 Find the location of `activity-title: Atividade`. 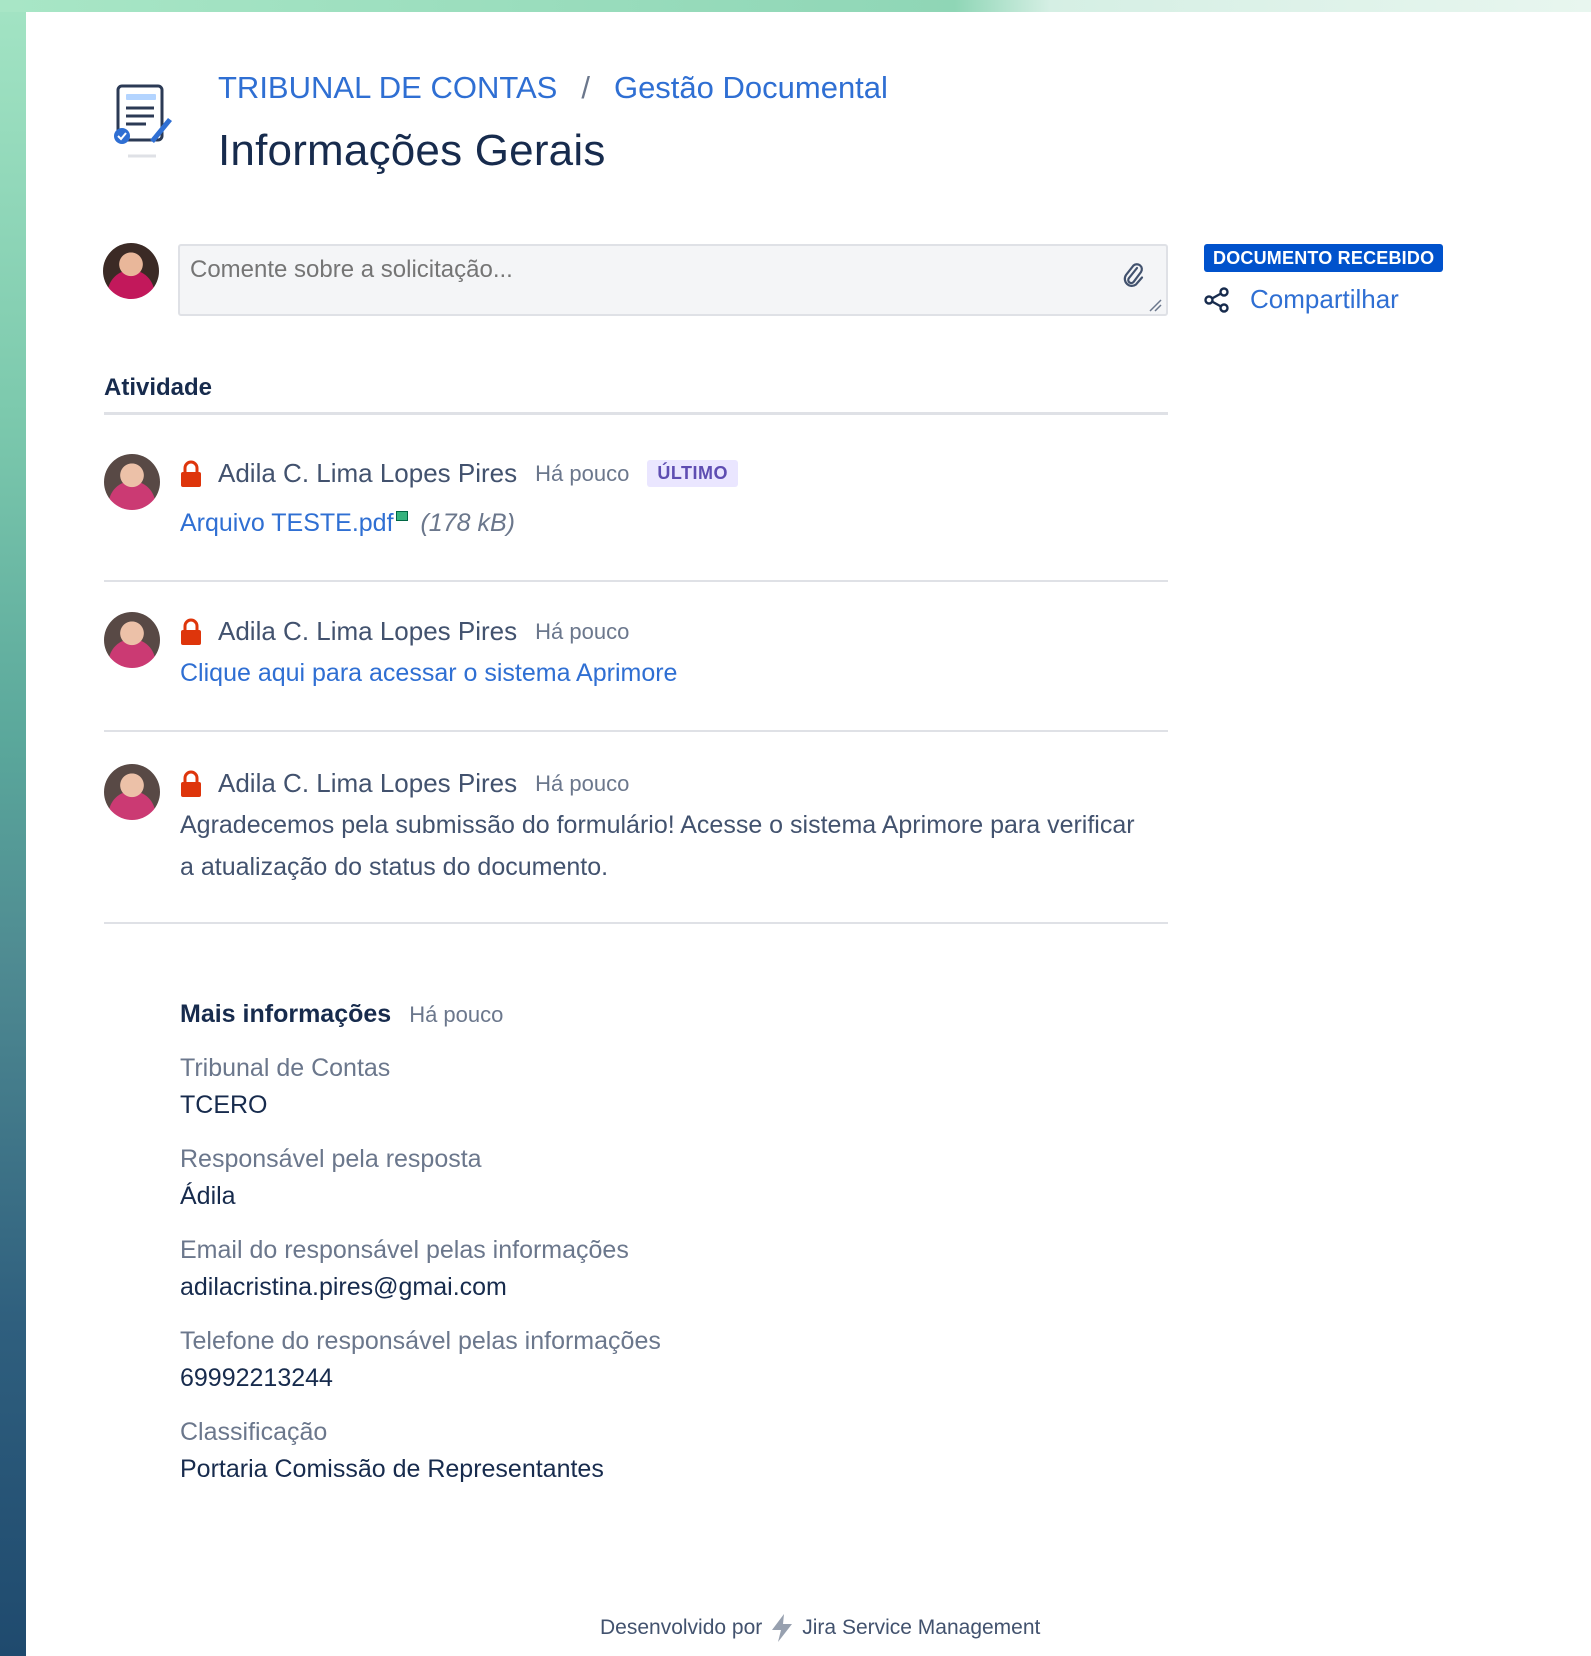

activity-title: Atividade is located at coordinates (158, 387).